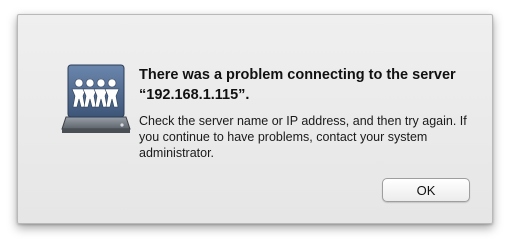 The image size is (510, 251). What do you see at coordinates (426, 190) in the screenshot?
I see `ok-button: OK` at bounding box center [426, 190].